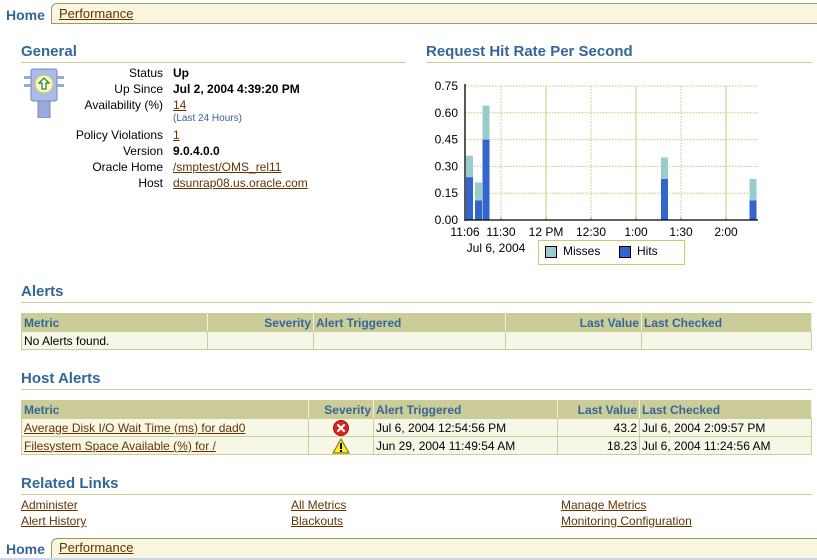 This screenshot has height=560, width=817. I want to click on x-tick-label: 2:00, so click(726, 232).